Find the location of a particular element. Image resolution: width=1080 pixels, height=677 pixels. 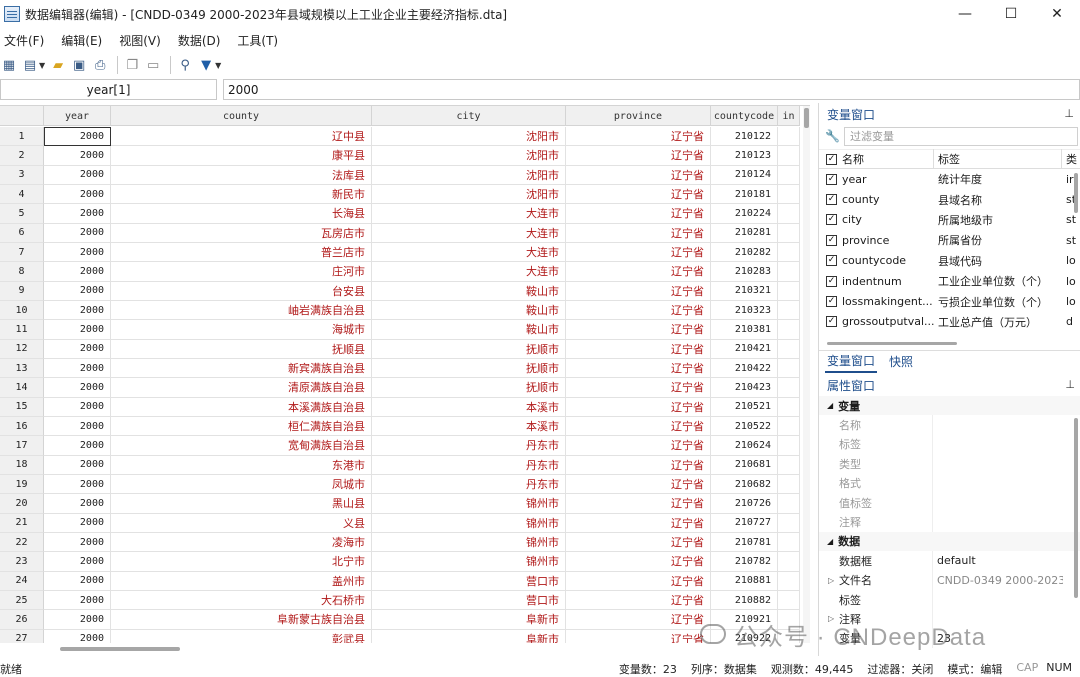

cell-countycode: 210282 is located at coordinates (744, 252).